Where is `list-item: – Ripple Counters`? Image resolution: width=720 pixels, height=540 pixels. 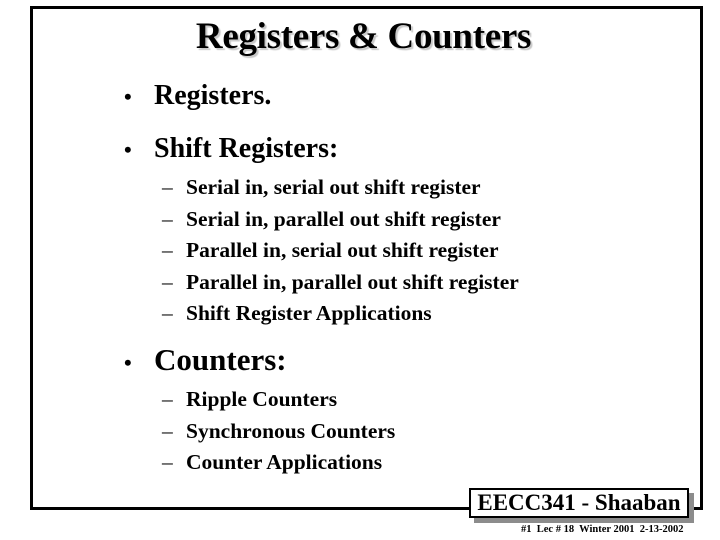
list-item: – Ripple Counters is located at coordinates (278, 400).